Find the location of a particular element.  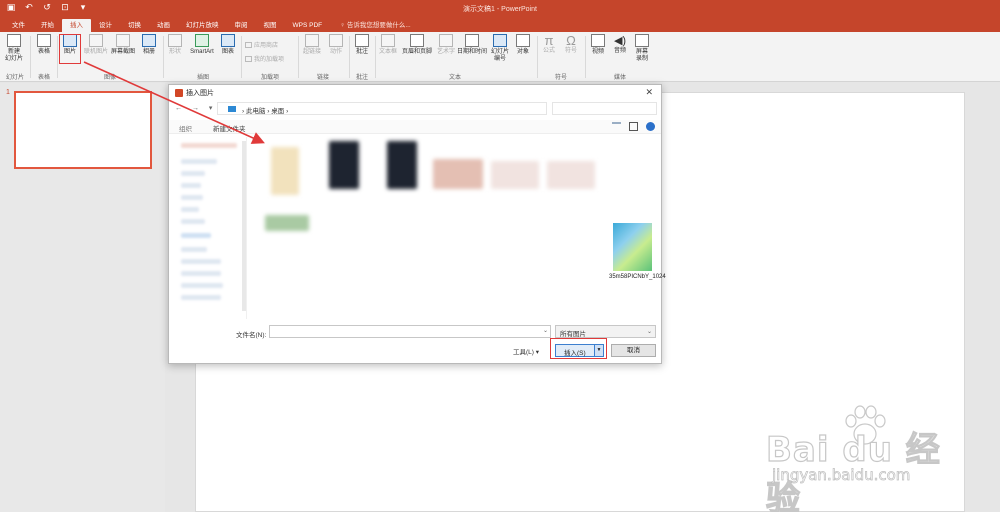

help-icon is located at coordinates (650, 126).